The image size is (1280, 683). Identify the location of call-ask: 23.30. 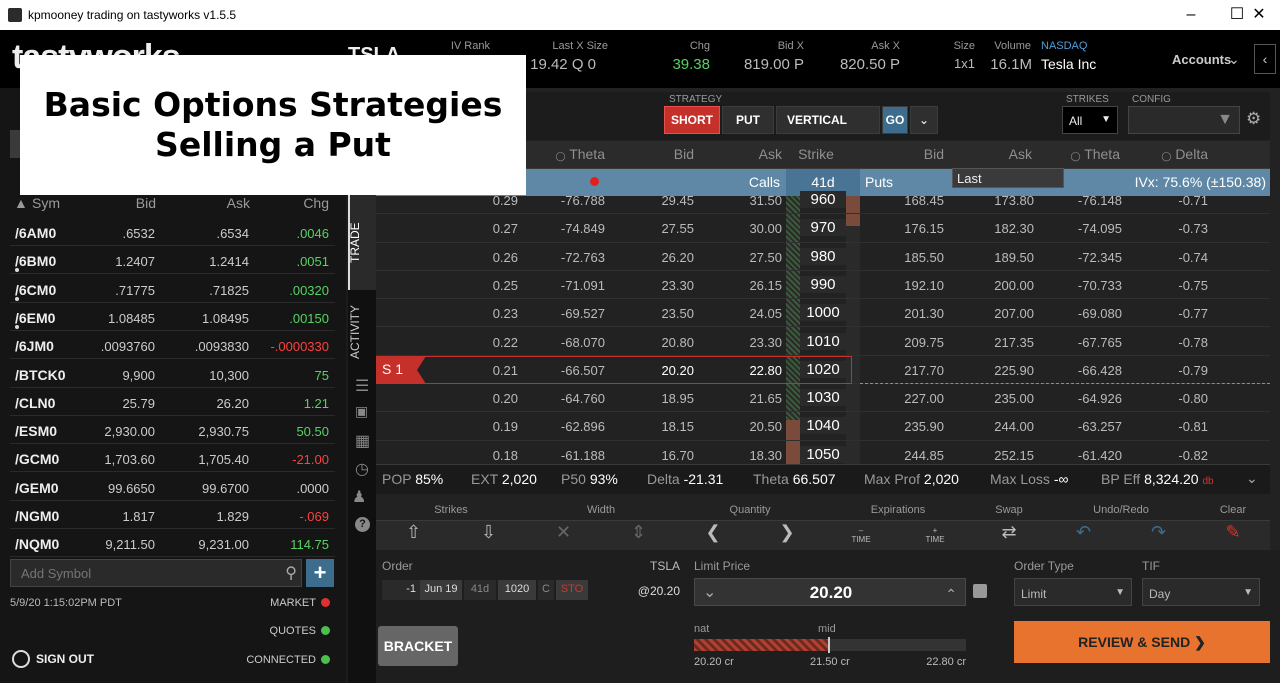
(746, 342).